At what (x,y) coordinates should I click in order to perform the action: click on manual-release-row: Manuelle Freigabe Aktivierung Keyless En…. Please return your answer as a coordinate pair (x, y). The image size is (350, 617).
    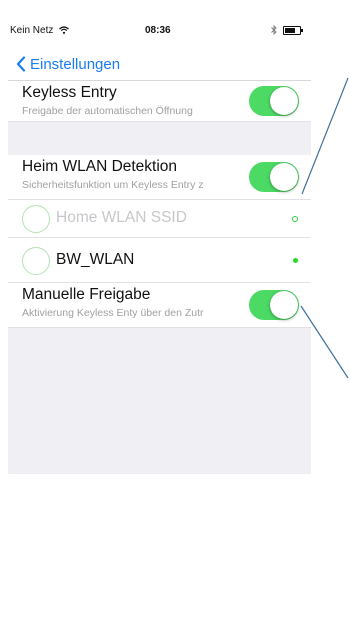
    Looking at the image, I should click on (159, 305).